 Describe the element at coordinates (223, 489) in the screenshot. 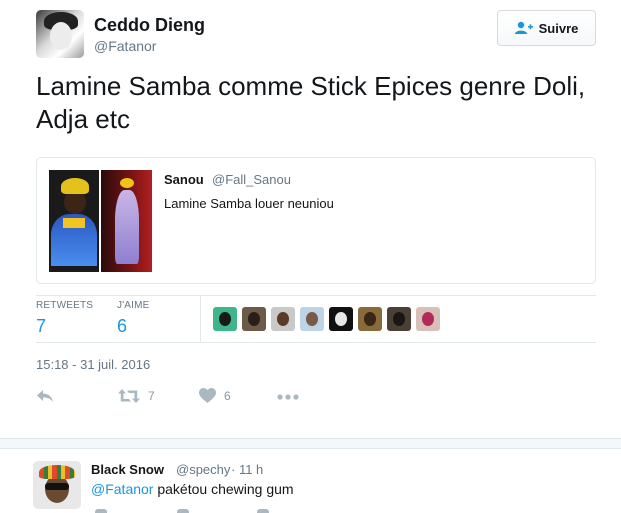

I see `reply-body: pakétou chewing gum` at that location.